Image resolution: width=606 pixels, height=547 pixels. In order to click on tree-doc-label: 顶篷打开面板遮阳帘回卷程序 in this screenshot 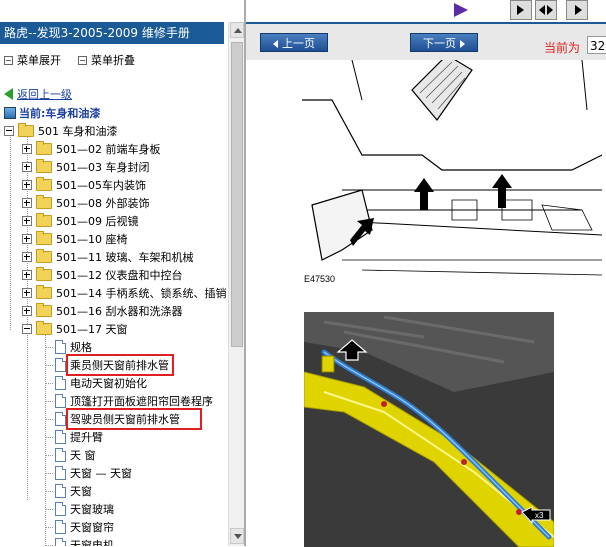, I will do `click(141, 401)`.